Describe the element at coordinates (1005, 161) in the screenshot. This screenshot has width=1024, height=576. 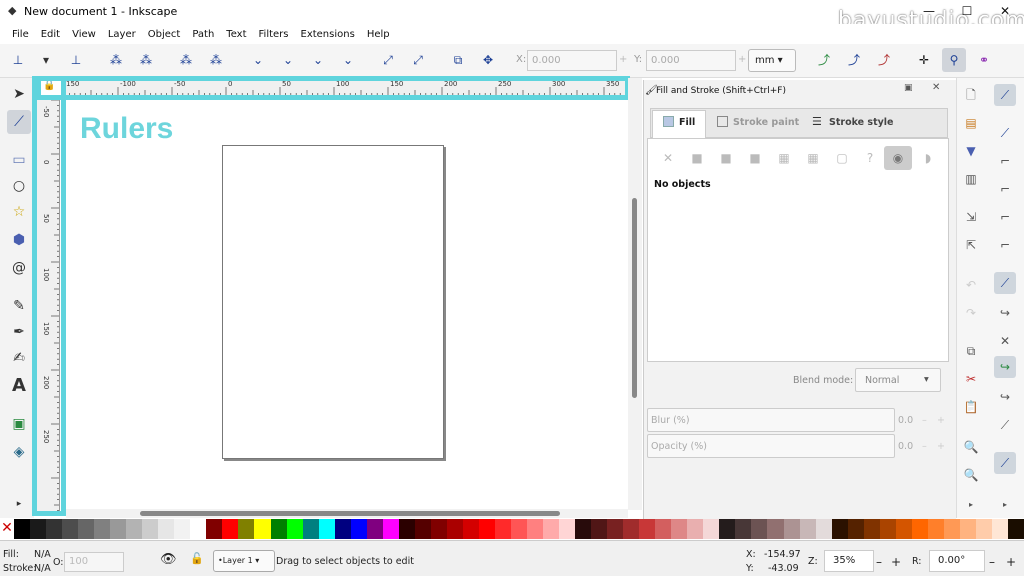
I see `snap-bbox-edges-icon: ⌐` at that location.